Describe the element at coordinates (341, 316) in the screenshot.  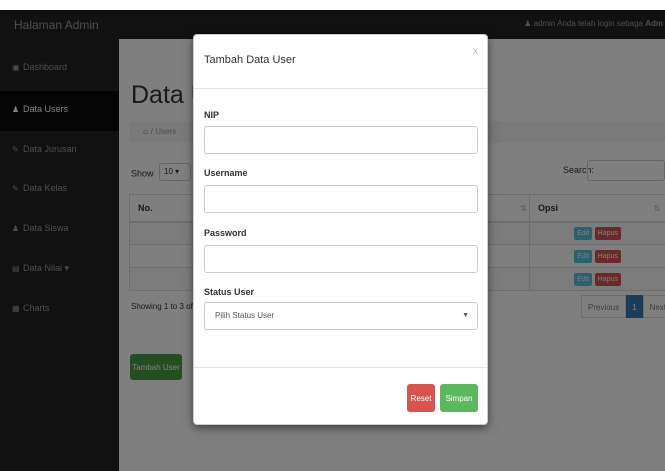
I see `status-user-select: Pilih Status User ▼` at that location.